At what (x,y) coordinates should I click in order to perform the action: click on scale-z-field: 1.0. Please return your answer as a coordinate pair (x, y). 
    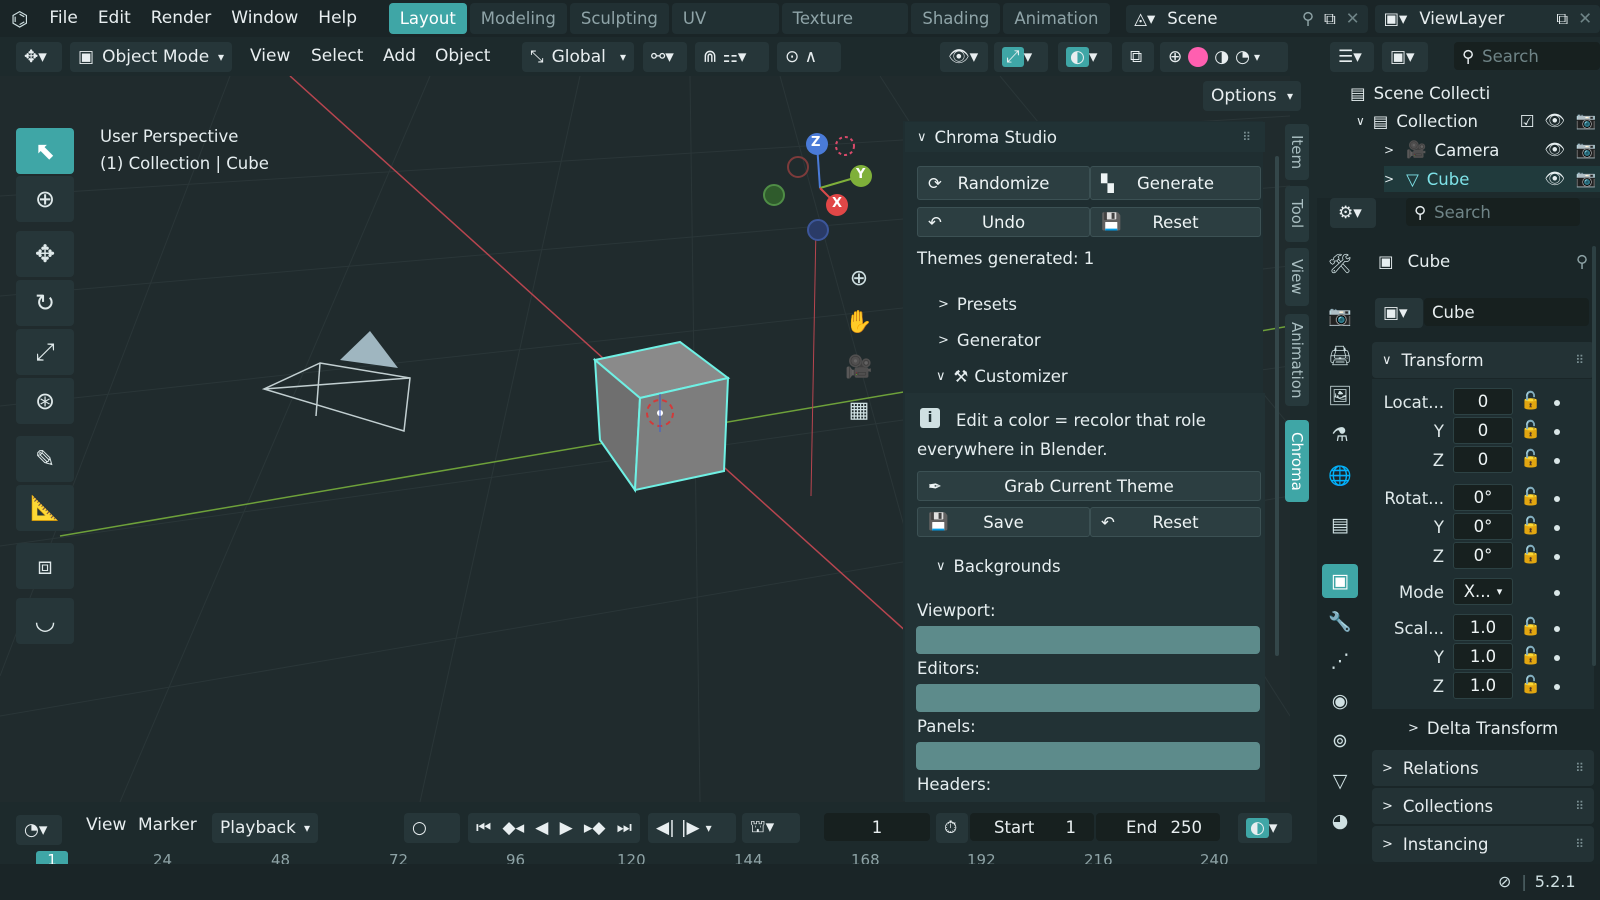
    Looking at the image, I should click on (1483, 685).